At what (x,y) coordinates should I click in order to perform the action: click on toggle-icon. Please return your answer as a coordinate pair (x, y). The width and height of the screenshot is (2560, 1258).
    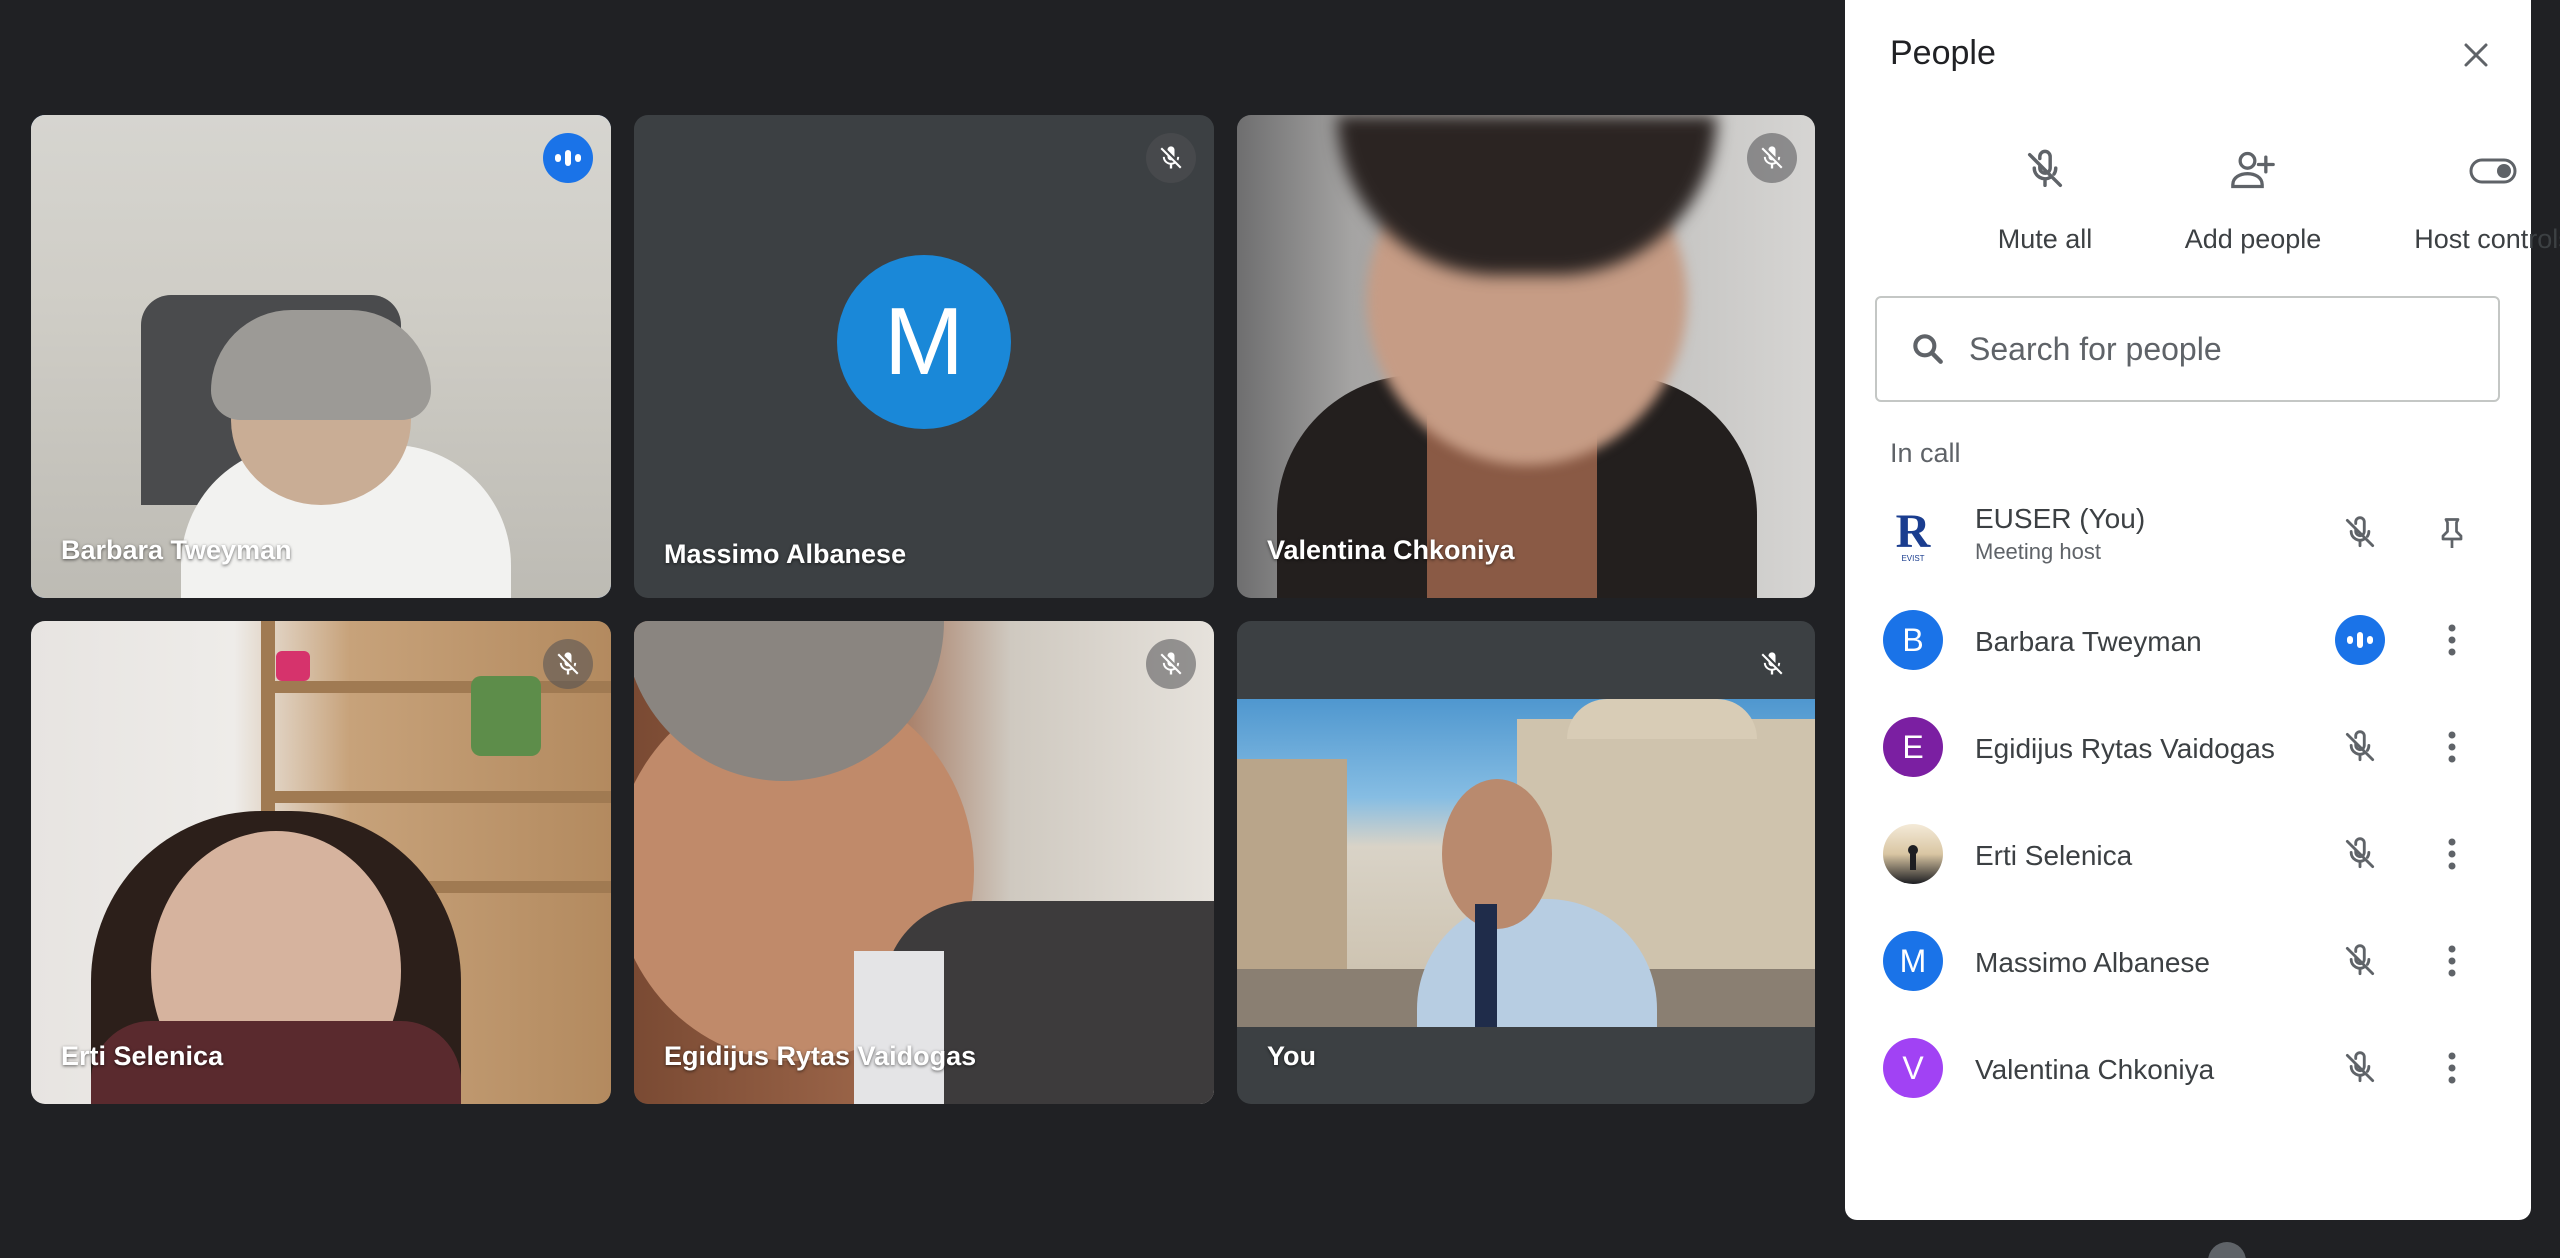
    Looking at the image, I should click on (2476, 170).